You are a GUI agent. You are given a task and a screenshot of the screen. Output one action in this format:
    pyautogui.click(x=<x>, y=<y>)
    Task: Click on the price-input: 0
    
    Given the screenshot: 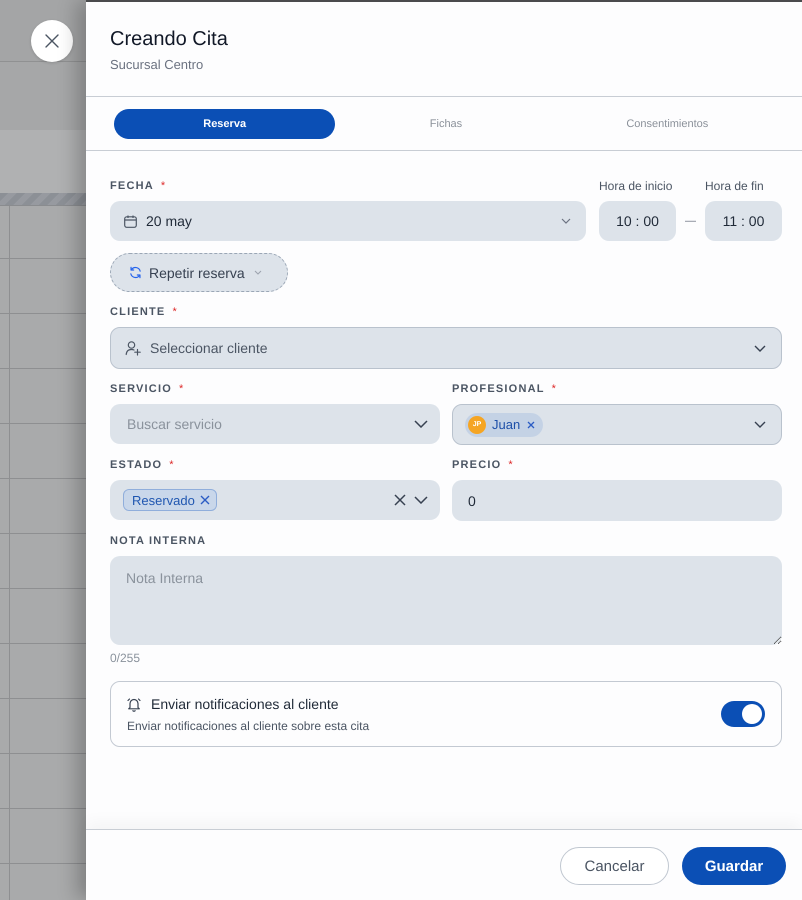 What is the action you would take?
    pyautogui.click(x=617, y=500)
    